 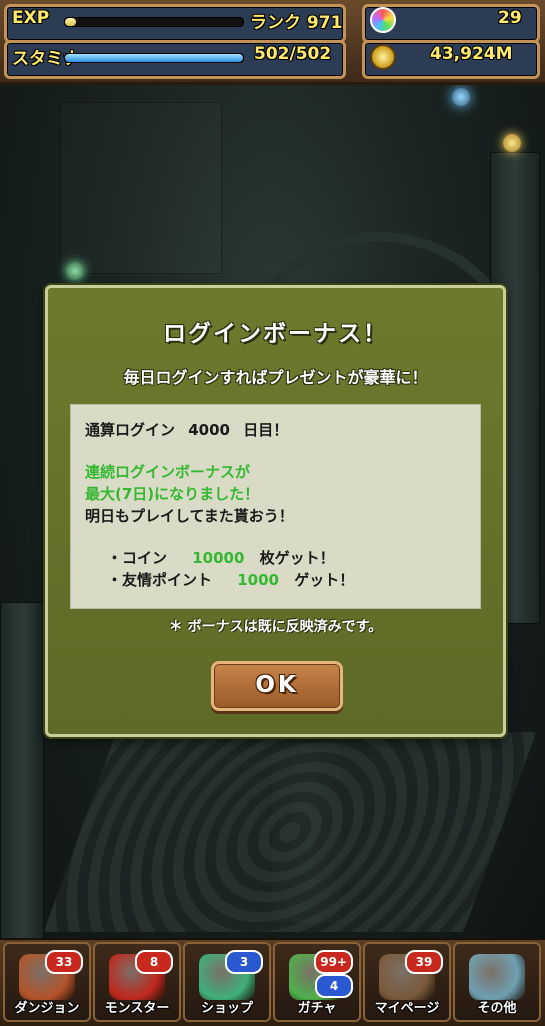 What do you see at coordinates (296, 23) in the screenshot?
I see `rank-label: ランク 971` at bounding box center [296, 23].